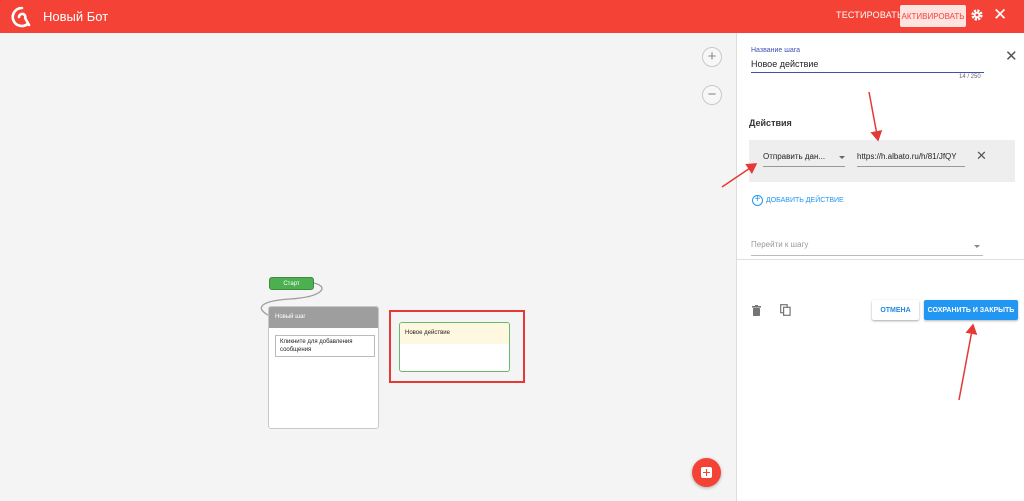 This screenshot has width=1024, height=501. What do you see at coordinates (291, 283) in the screenshot?
I see `start-node: Старт` at bounding box center [291, 283].